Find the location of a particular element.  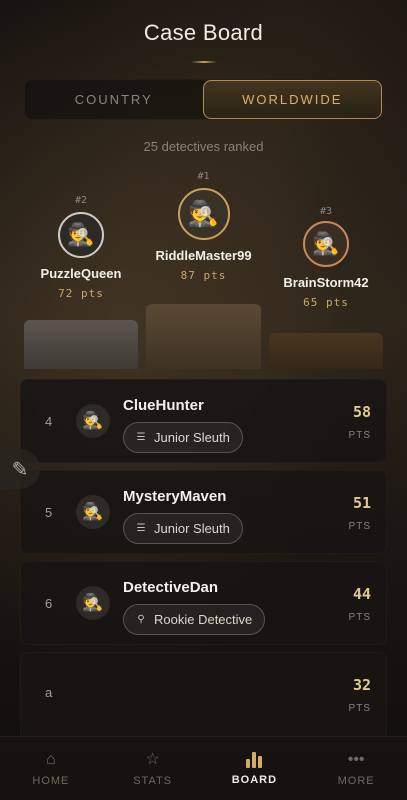

nav-stats: ☆ STATS is located at coordinates (153, 768).